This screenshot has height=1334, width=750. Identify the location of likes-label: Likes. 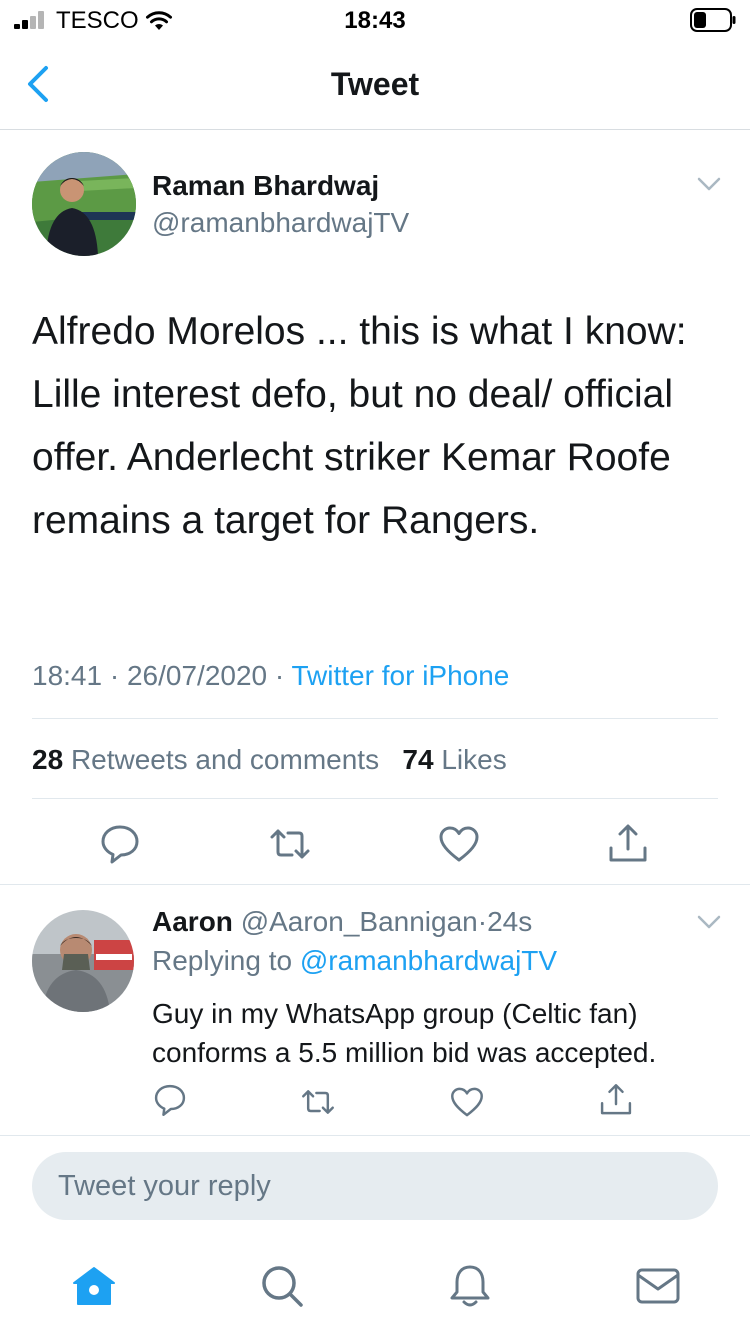
(474, 759).